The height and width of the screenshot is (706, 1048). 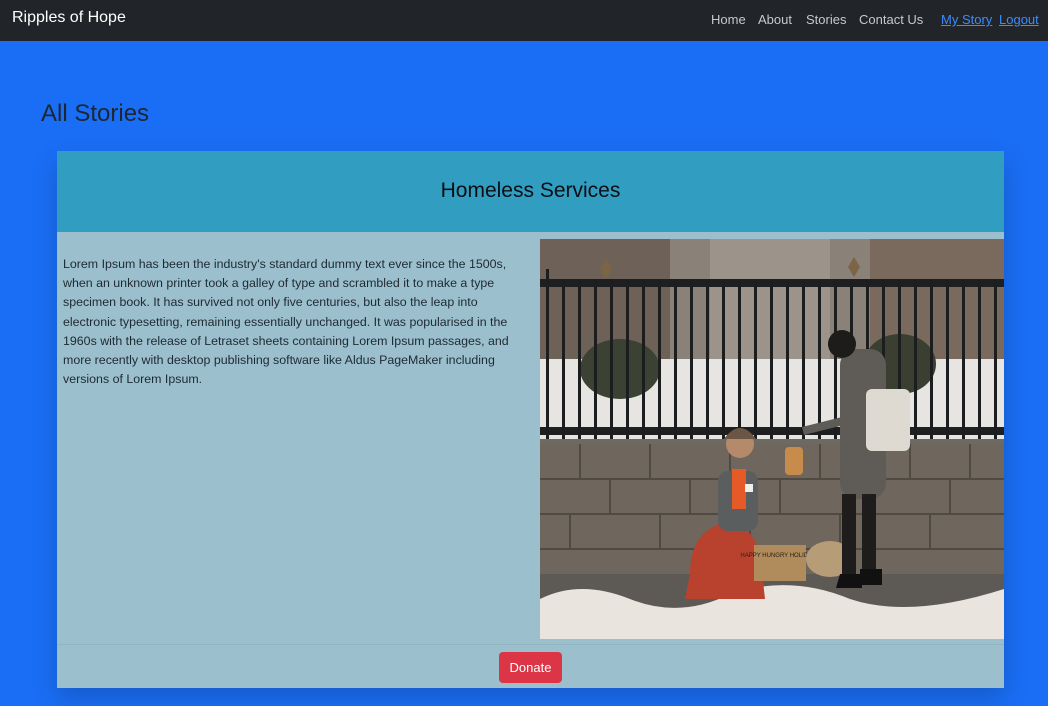 What do you see at coordinates (69, 18) in the screenshot?
I see `brand-link: Ripples of Hope` at bounding box center [69, 18].